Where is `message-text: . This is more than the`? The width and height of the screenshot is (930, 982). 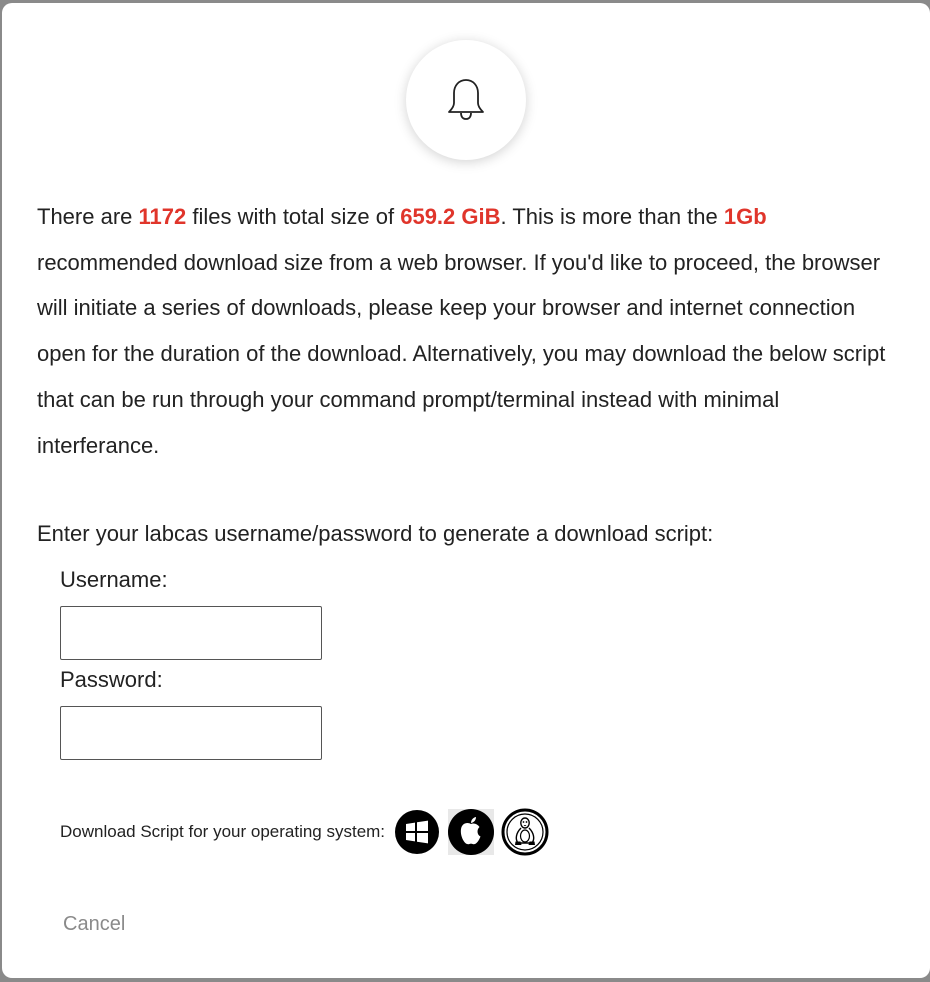 message-text: . This is more than the is located at coordinates (612, 216).